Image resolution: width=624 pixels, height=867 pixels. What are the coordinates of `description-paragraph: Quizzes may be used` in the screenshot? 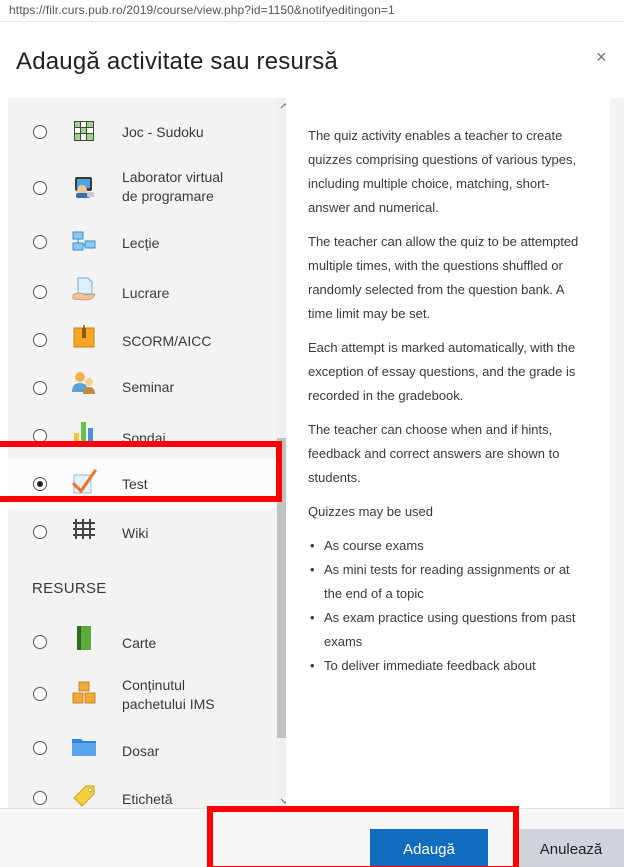 It's located at (371, 511).